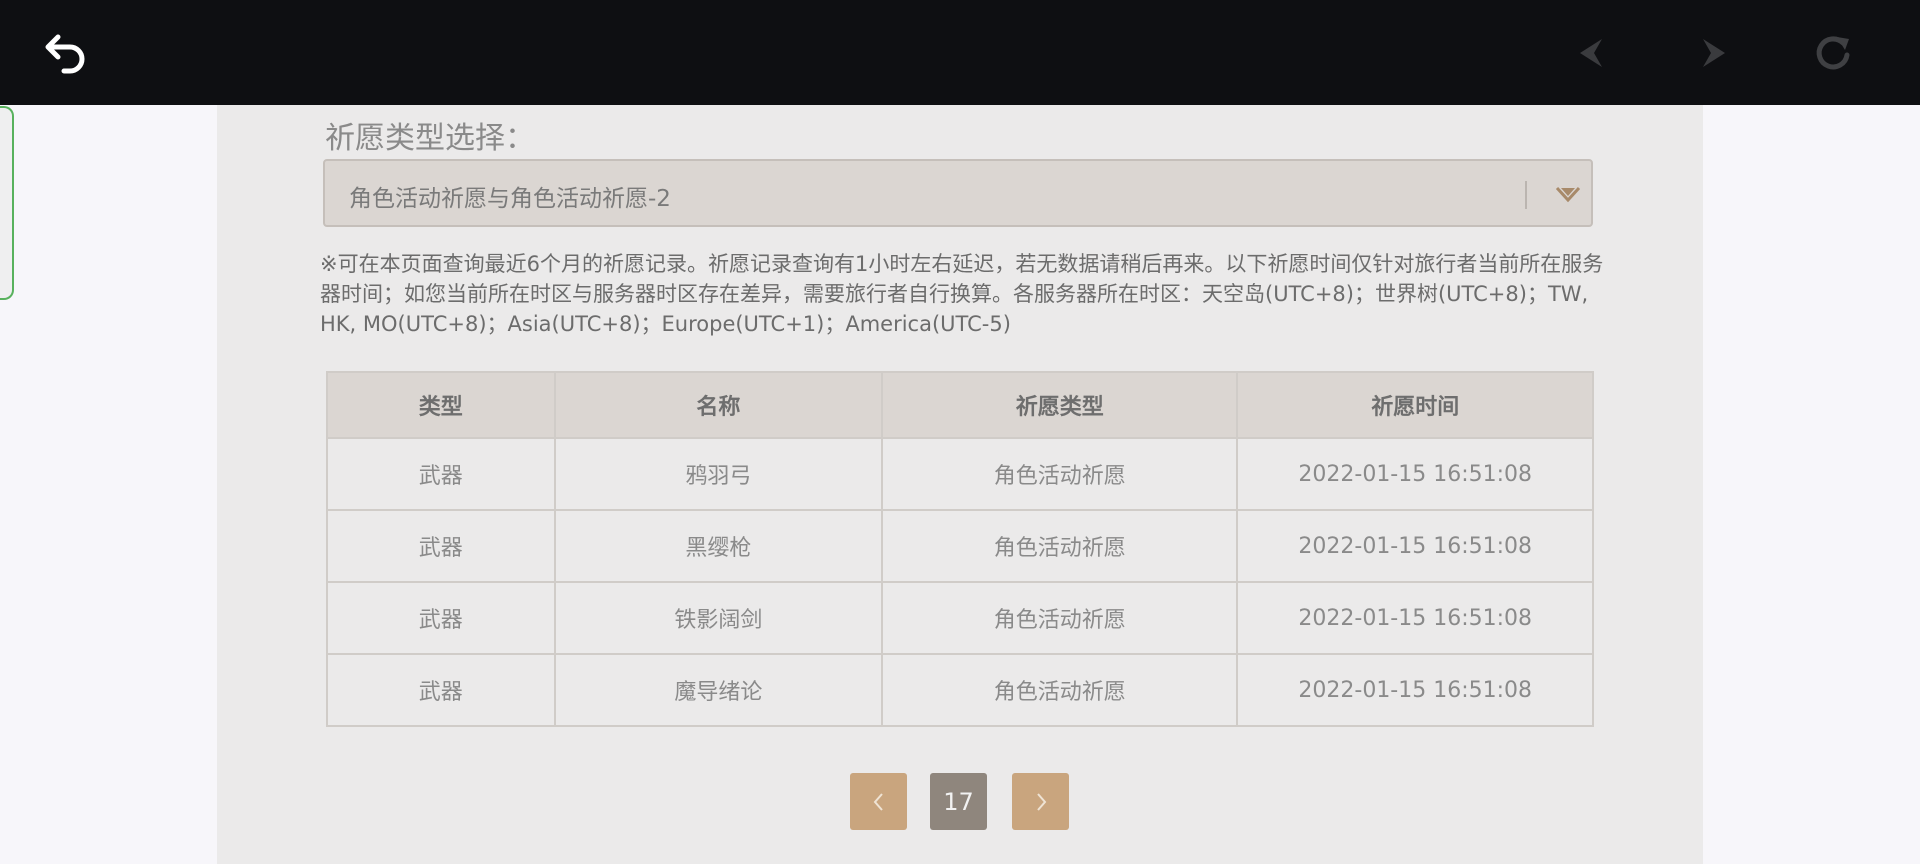 The height and width of the screenshot is (864, 1920). I want to click on table-row: 武器 铁影阔剑 角色活动祈愿 2022-01-15 16:51:08, so click(960, 618).